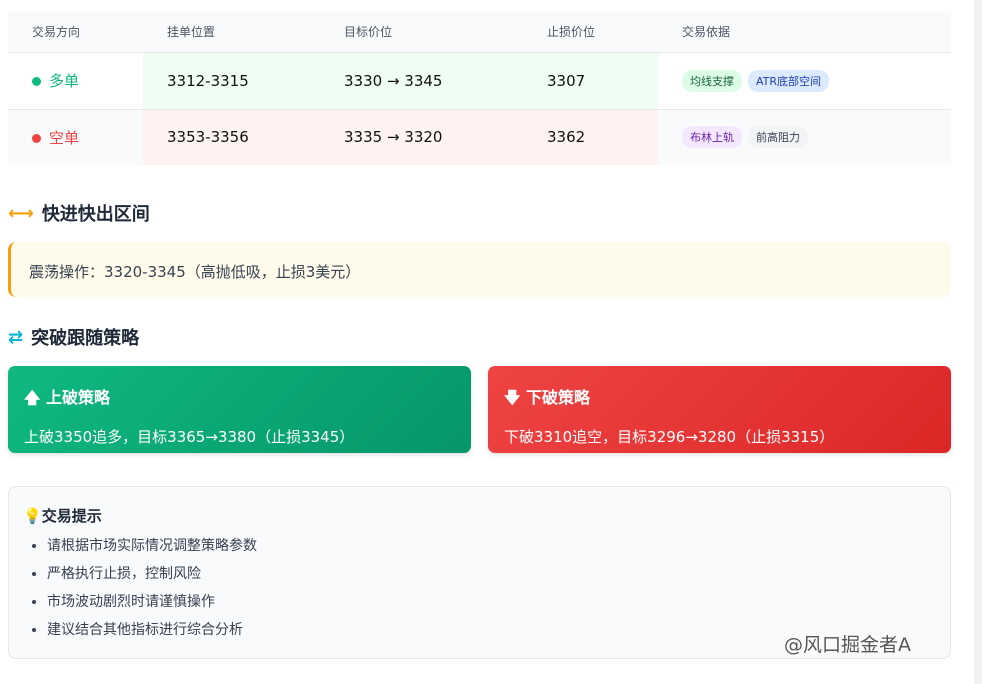 The height and width of the screenshot is (684, 982). What do you see at coordinates (590, 32) in the screenshot?
I see `col-header: 止损价位` at bounding box center [590, 32].